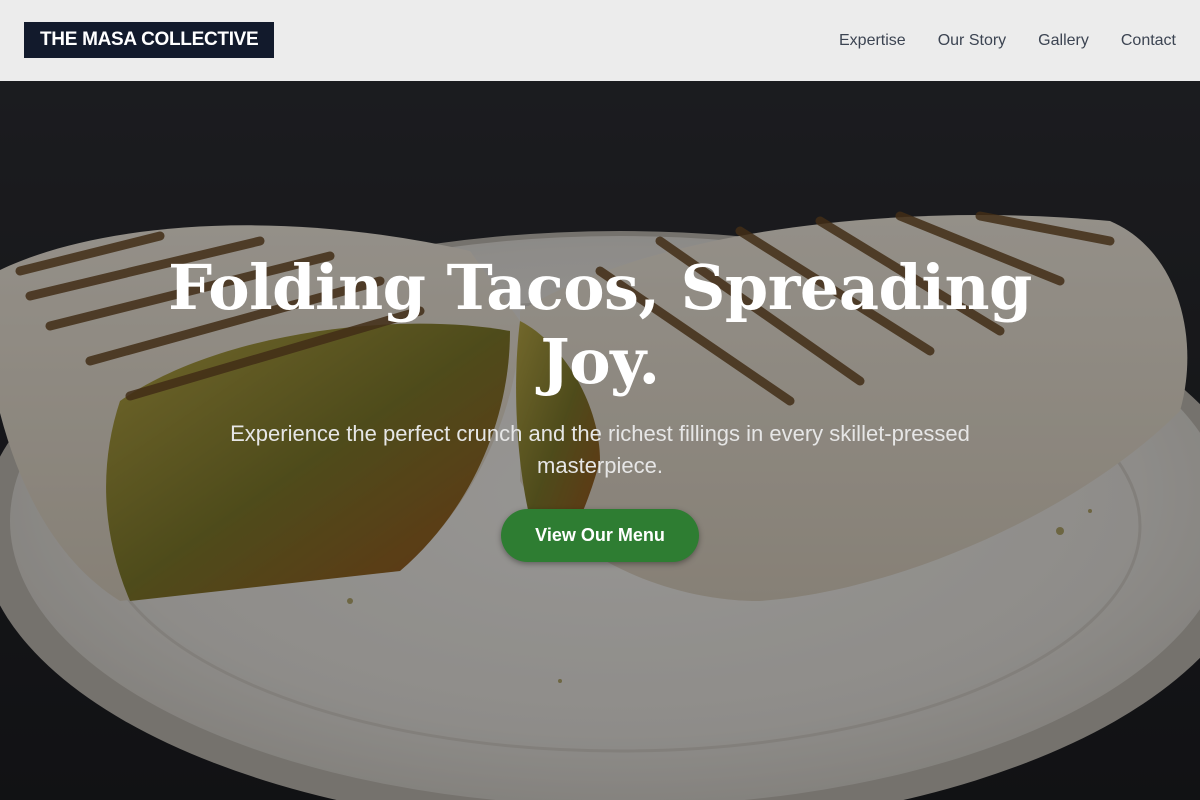  What do you see at coordinates (149, 40) in the screenshot?
I see `brand-logo: THE MASA COLLECTIVE` at bounding box center [149, 40].